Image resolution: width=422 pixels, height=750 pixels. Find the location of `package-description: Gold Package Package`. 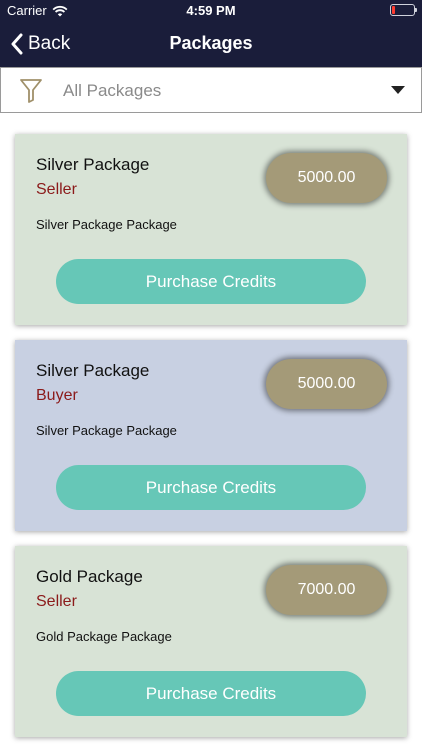

package-description: Gold Package Package is located at coordinates (104, 636).